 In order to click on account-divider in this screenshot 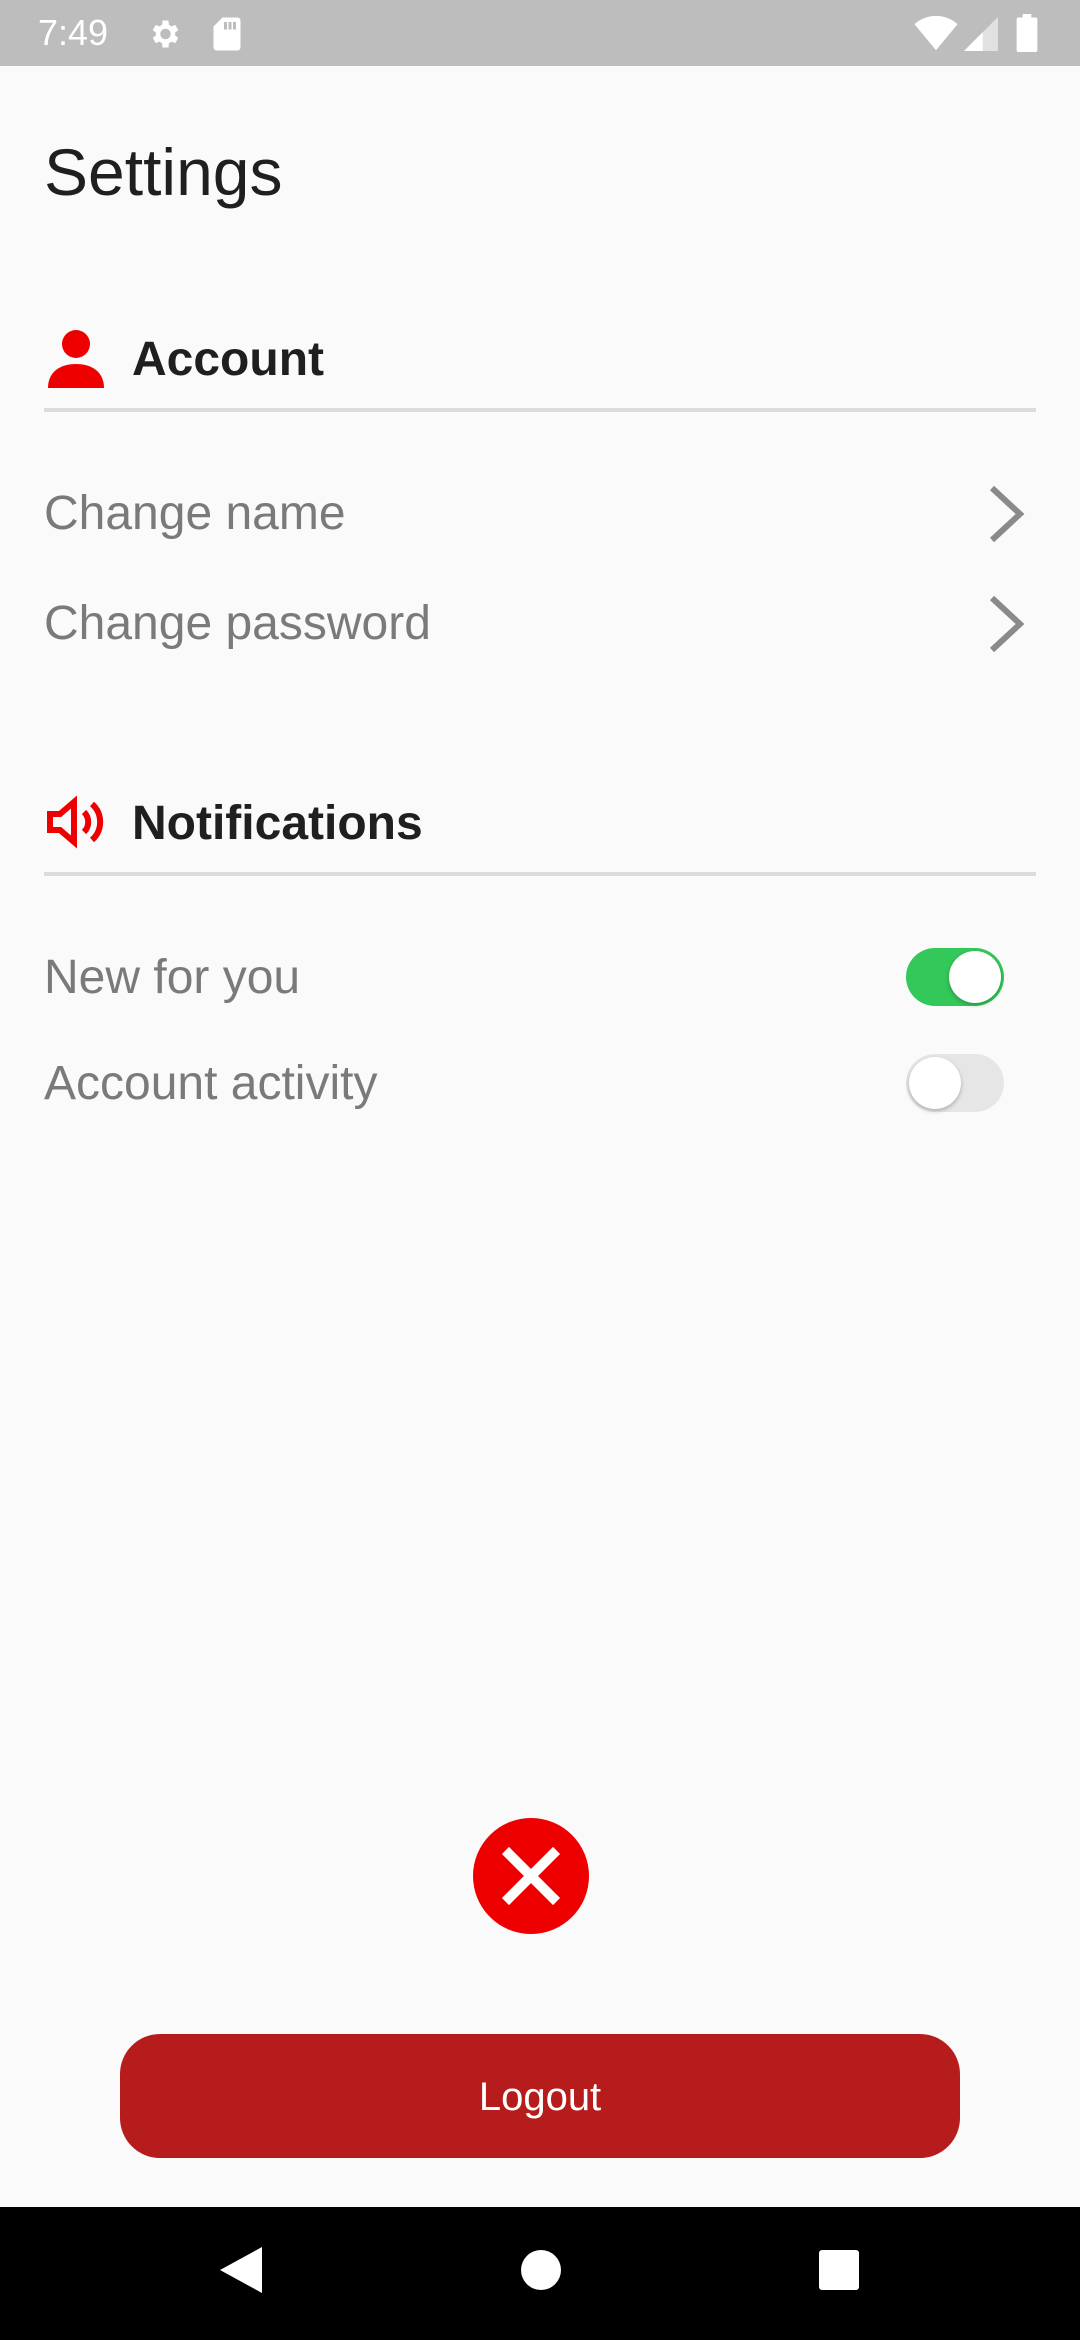, I will do `click(540, 410)`.